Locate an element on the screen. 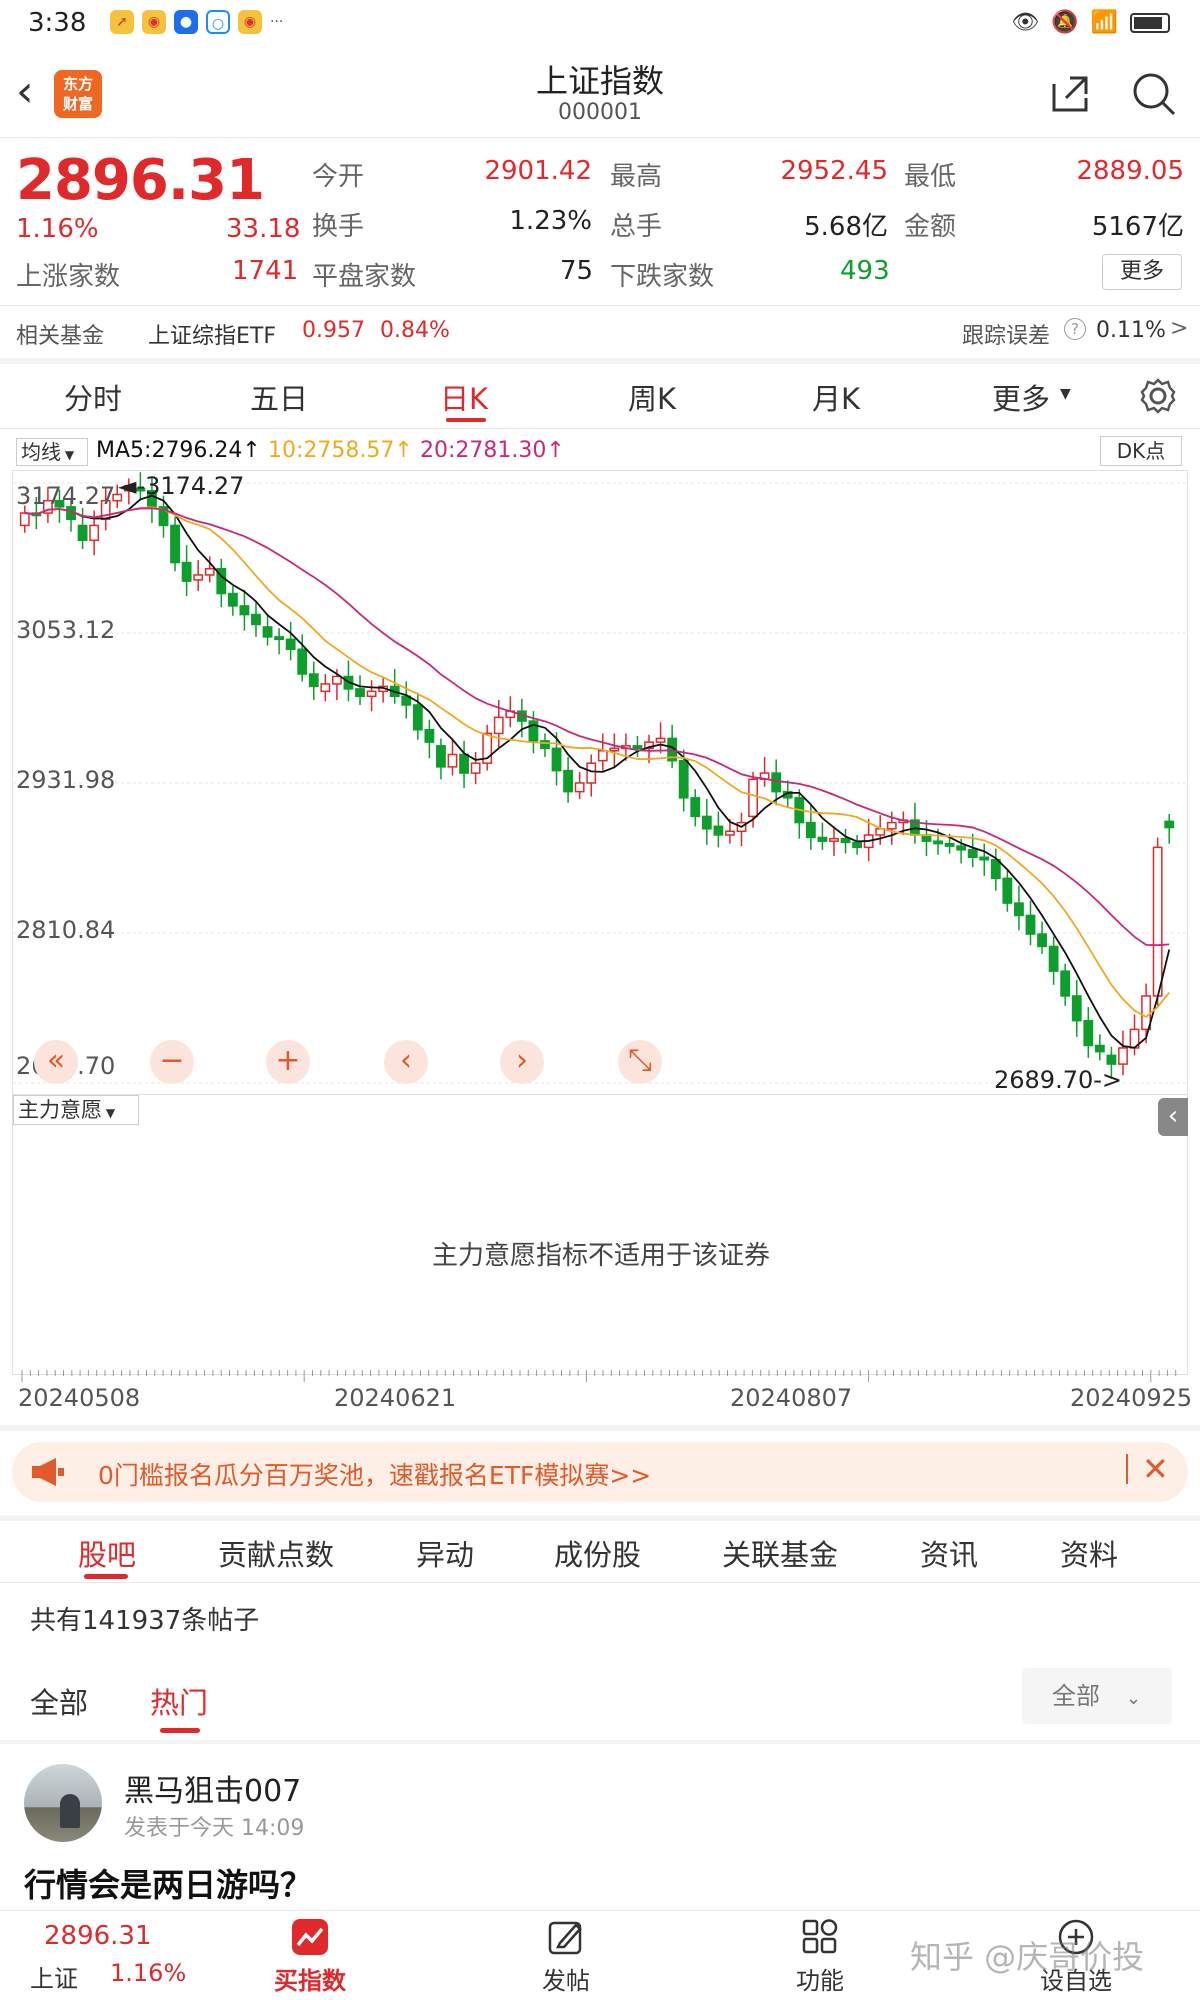  promo-banner: 0门槛报名瓜分百万奖池，速戳报名ETF模拟赛>> ✕ is located at coordinates (600, 1472).